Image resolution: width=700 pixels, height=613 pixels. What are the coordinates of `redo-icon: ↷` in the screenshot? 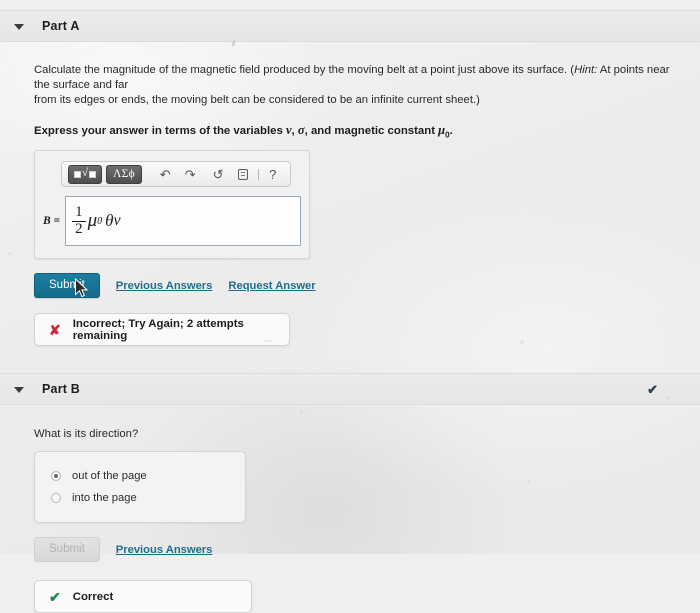 It's located at (190, 174).